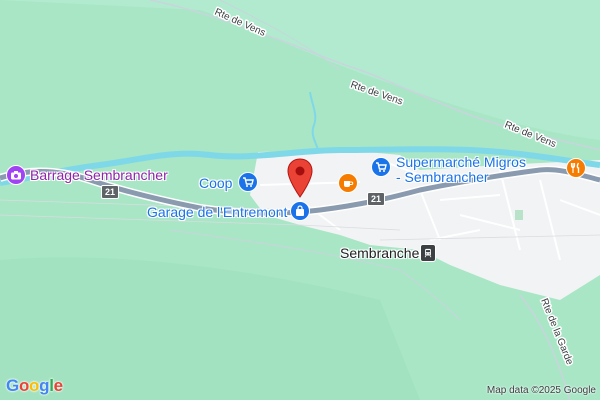 The width and height of the screenshot is (600, 400). Describe the element at coordinates (34, 385) in the screenshot. I see `google-logo: Google` at that location.